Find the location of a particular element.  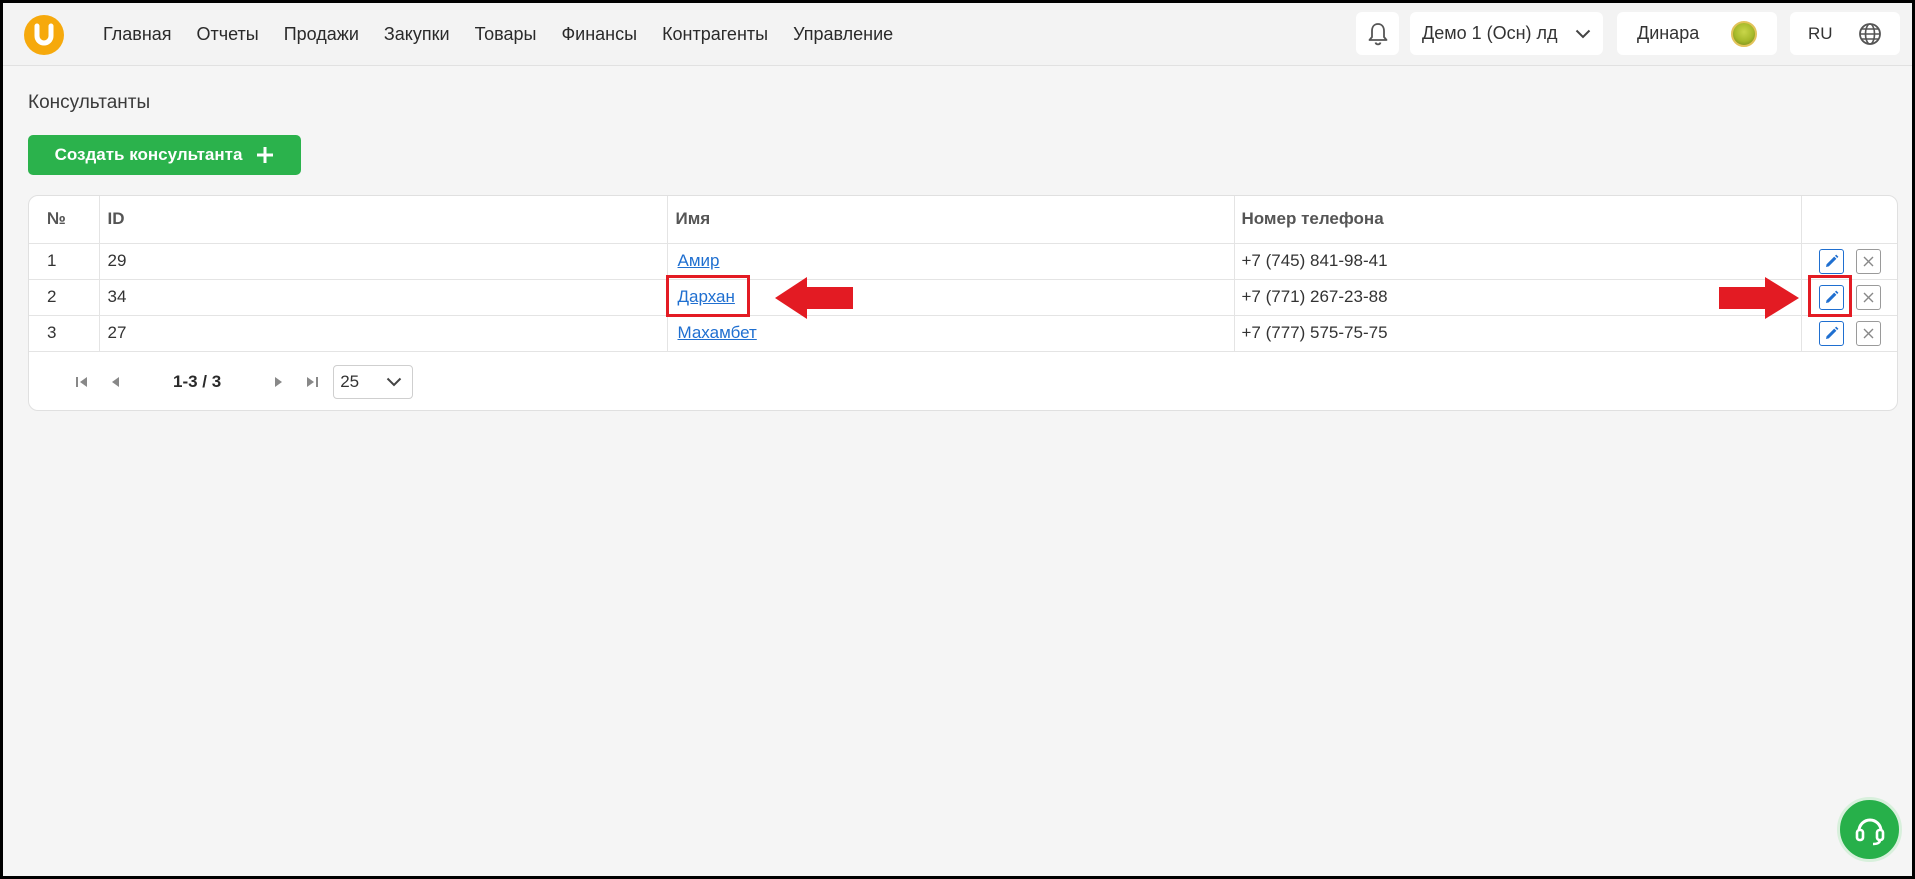

column-header-id: ID is located at coordinates (382, 220).